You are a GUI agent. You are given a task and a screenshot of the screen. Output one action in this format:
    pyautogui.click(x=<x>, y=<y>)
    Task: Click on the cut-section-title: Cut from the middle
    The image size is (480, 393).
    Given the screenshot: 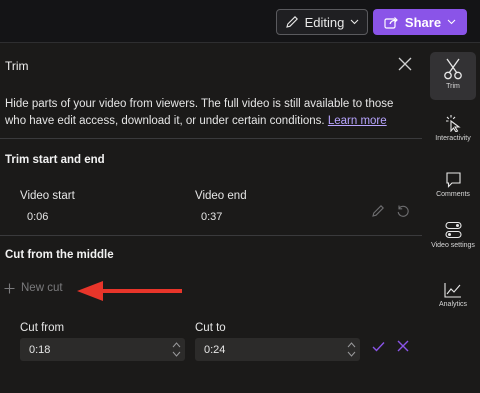 What is the action you would take?
    pyautogui.click(x=59, y=255)
    